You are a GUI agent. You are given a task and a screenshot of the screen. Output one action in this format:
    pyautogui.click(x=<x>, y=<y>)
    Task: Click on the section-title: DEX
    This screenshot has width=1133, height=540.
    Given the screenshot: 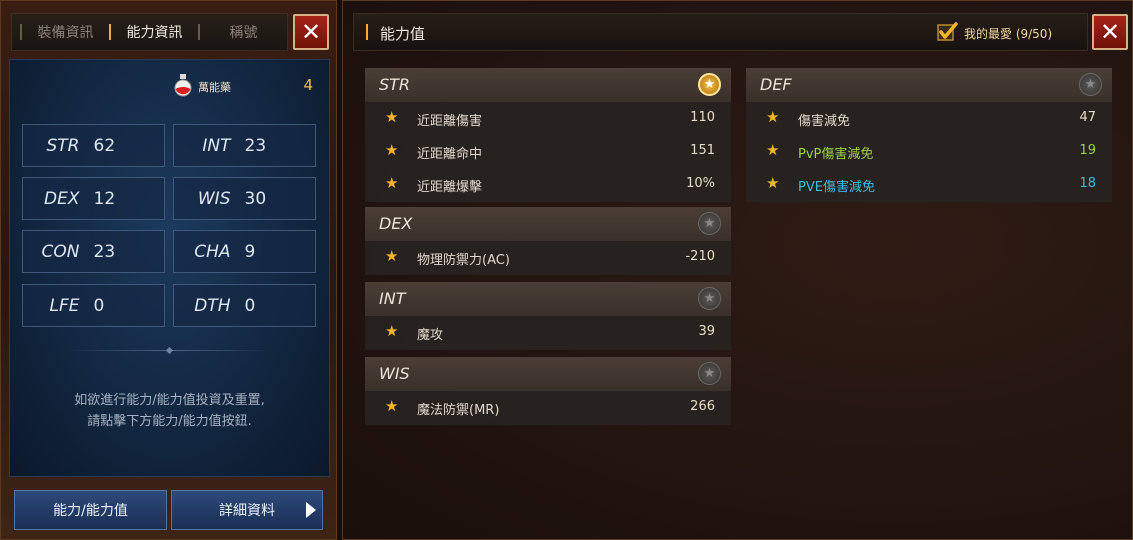 What is the action you would take?
    pyautogui.click(x=396, y=223)
    